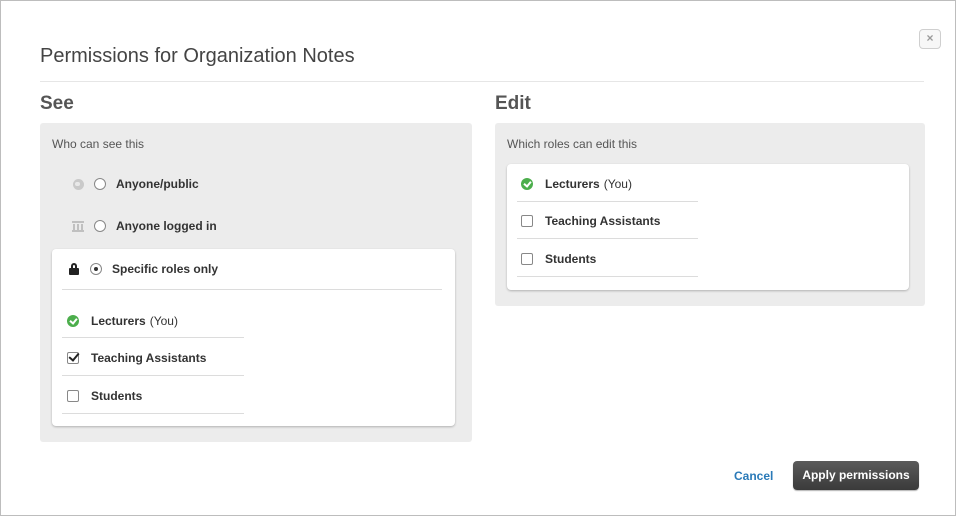  What do you see at coordinates (157, 184) in the screenshot?
I see `option-label: Anyone/public` at bounding box center [157, 184].